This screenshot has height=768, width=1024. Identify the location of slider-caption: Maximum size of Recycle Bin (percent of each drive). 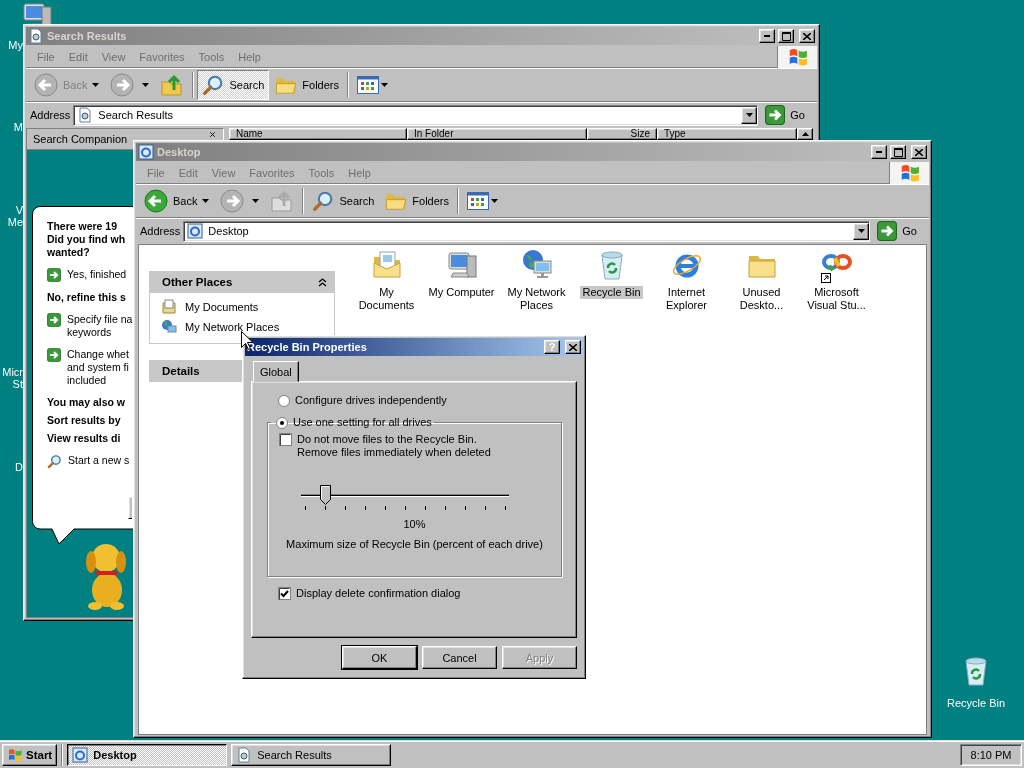
(414, 544).